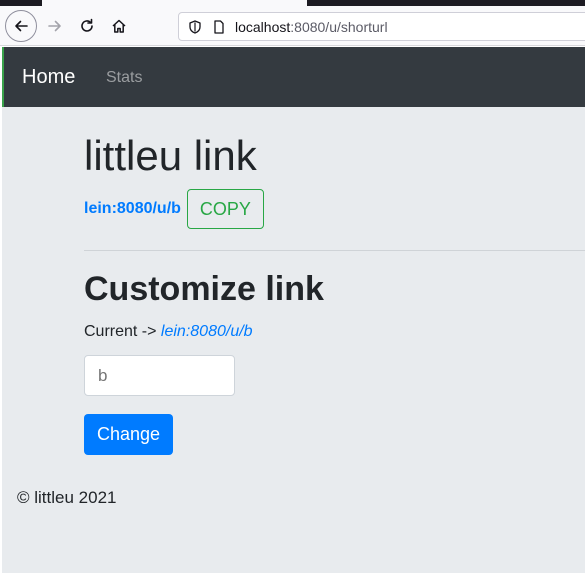 Image resolution: width=585 pixels, height=573 pixels. Describe the element at coordinates (124, 78) in the screenshot. I see `navbar-link-stats: Stats` at that location.